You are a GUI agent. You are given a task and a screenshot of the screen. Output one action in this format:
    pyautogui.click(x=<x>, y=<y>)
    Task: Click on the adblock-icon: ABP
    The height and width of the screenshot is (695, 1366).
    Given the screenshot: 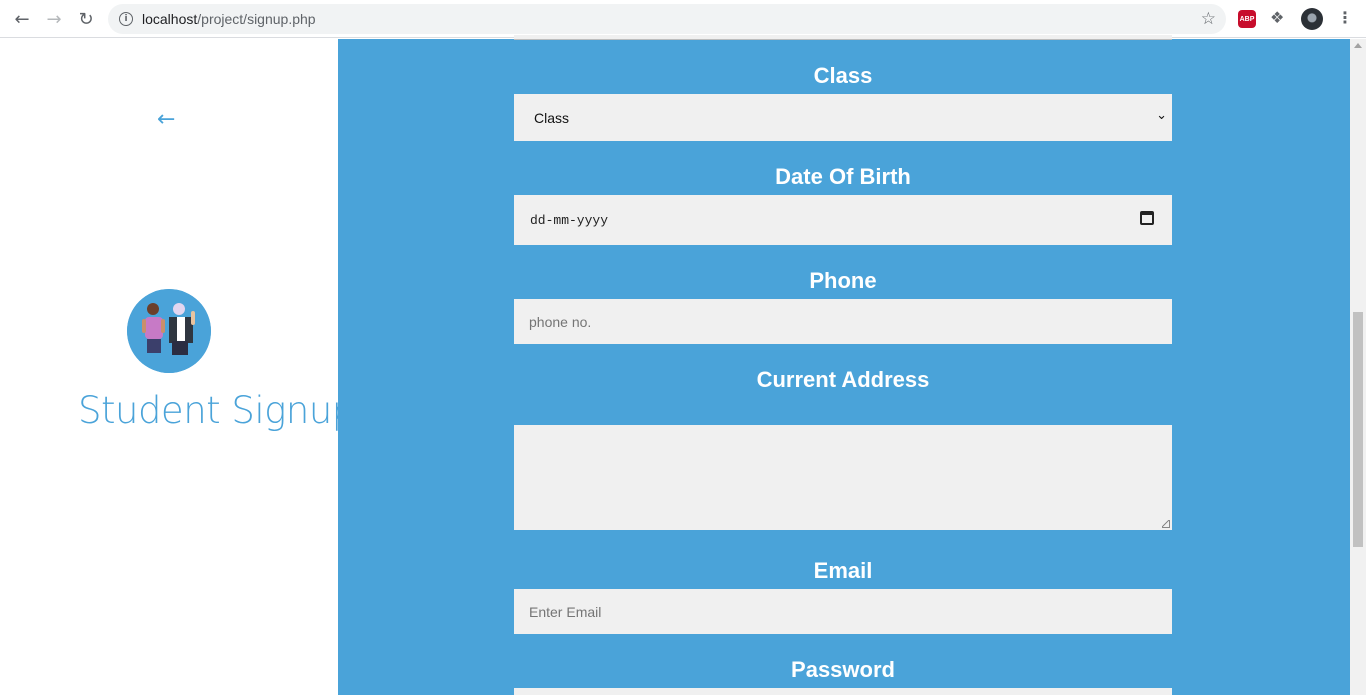 What is the action you would take?
    pyautogui.click(x=1247, y=19)
    